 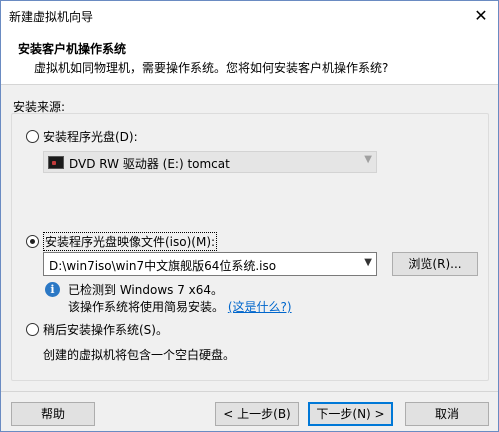 What do you see at coordinates (146, 307) in the screenshot?
I see `easy-install-label: 该操作系统将使用简易安装。` at bounding box center [146, 307].